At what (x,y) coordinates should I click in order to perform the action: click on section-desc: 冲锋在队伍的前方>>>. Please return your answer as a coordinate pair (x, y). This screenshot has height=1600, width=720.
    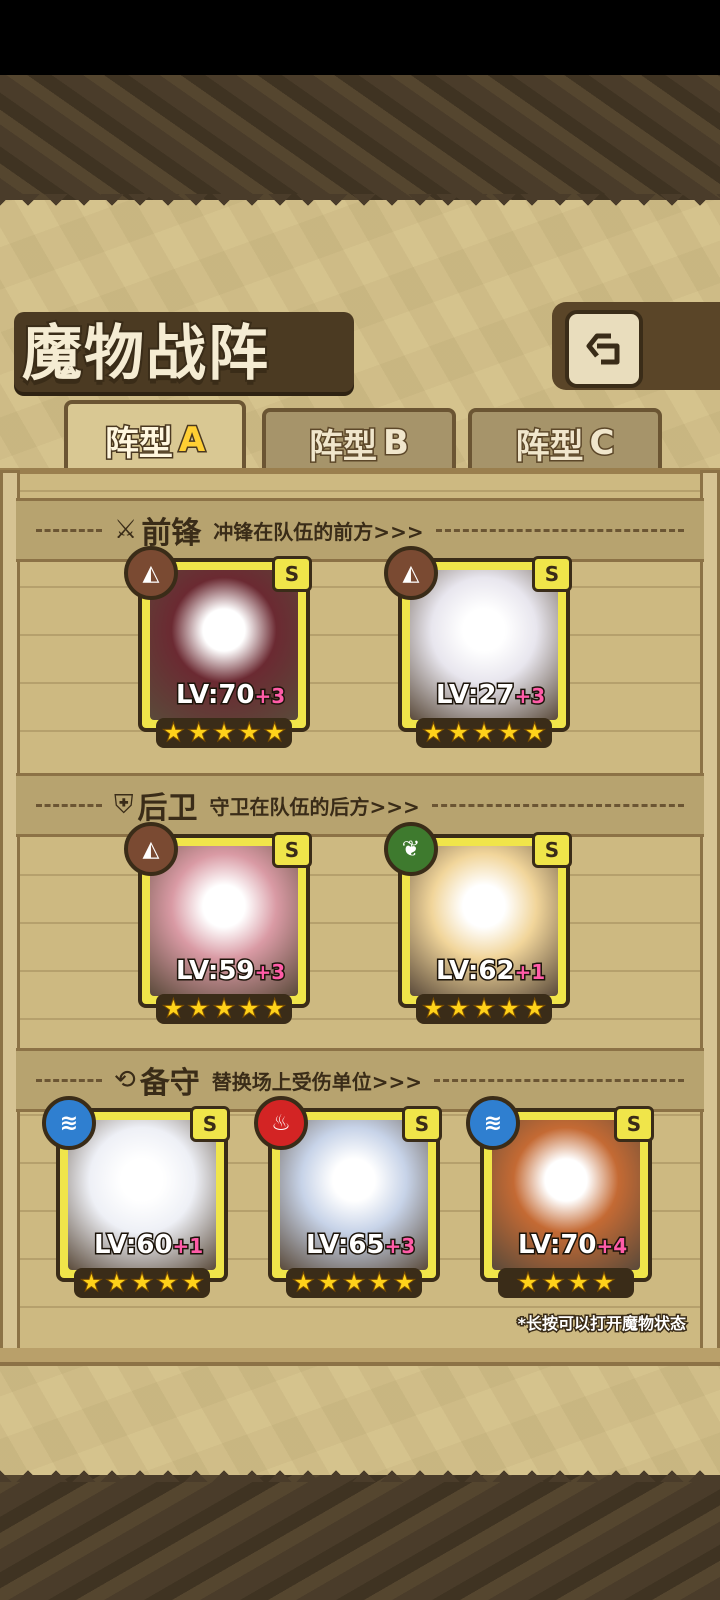
    Looking at the image, I should click on (318, 531).